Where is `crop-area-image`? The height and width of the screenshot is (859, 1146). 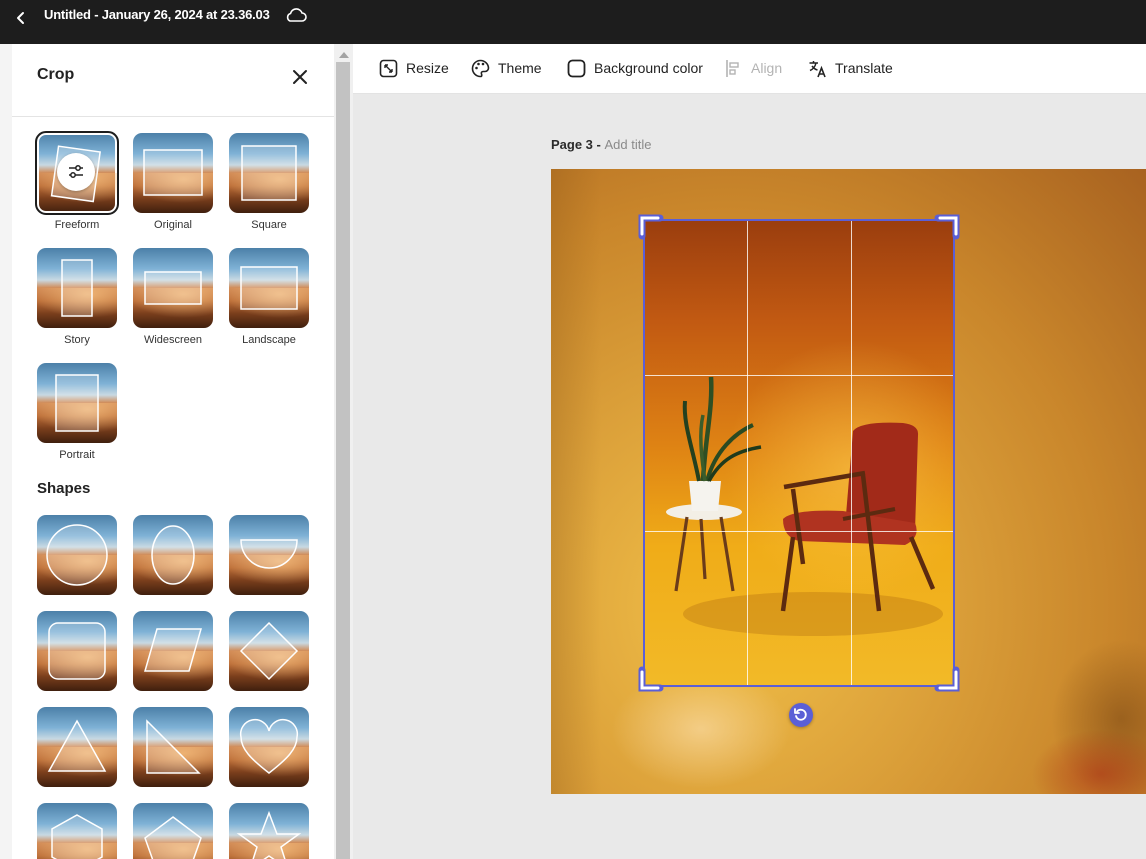 crop-area-image is located at coordinates (799, 453).